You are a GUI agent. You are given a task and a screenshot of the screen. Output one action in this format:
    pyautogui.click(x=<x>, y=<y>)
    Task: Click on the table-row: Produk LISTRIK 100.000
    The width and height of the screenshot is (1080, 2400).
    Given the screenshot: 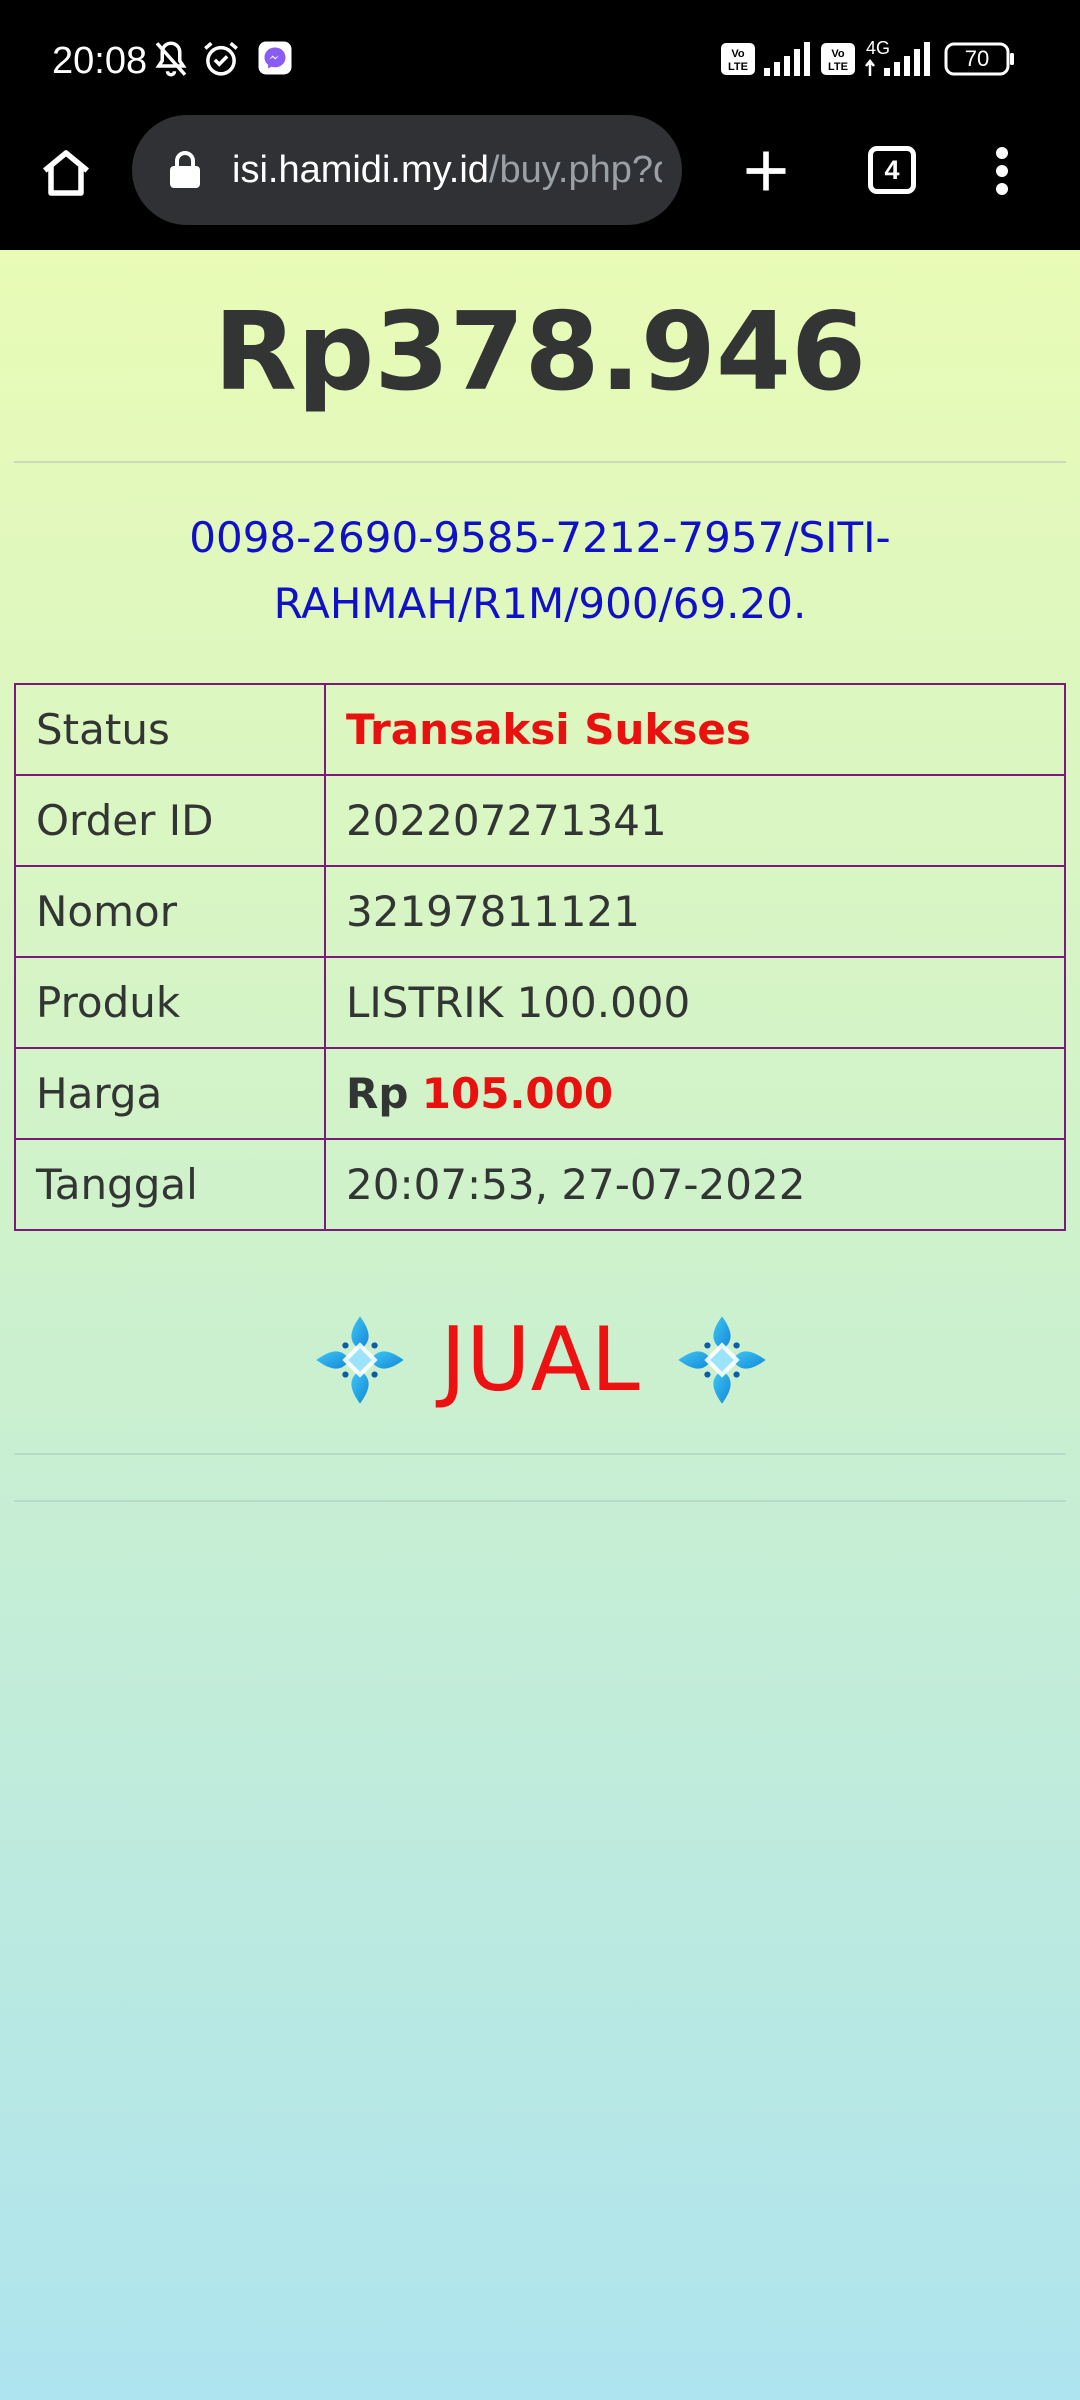 What is the action you would take?
    pyautogui.click(x=540, y=1002)
    